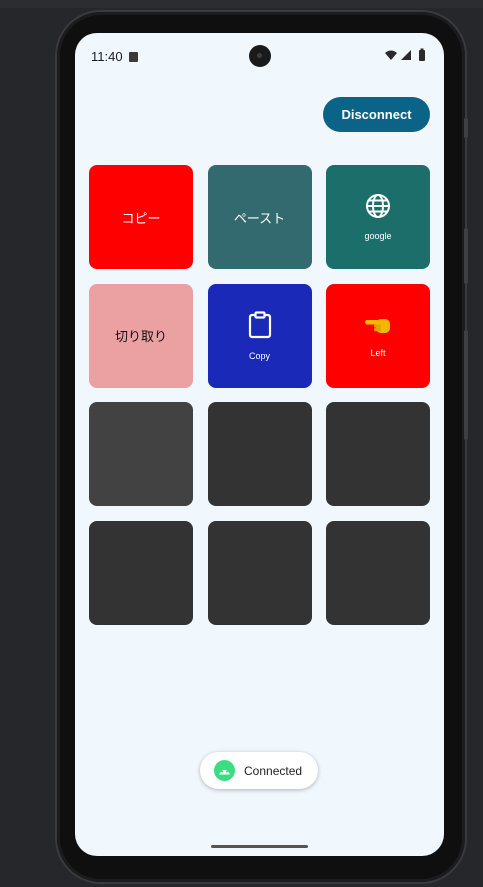 Image resolution: width=483 pixels, height=887 pixels. What do you see at coordinates (259, 846) in the screenshot?
I see `home-indicator` at bounding box center [259, 846].